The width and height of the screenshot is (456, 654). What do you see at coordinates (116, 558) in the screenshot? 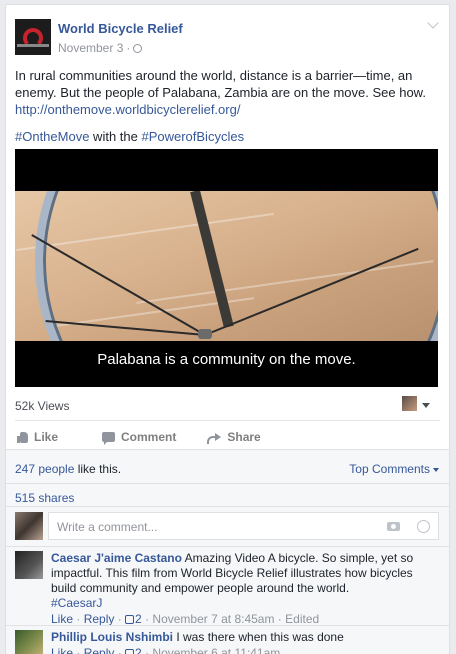
I see `comment-author-link: Caesar J'aime Castano` at bounding box center [116, 558].